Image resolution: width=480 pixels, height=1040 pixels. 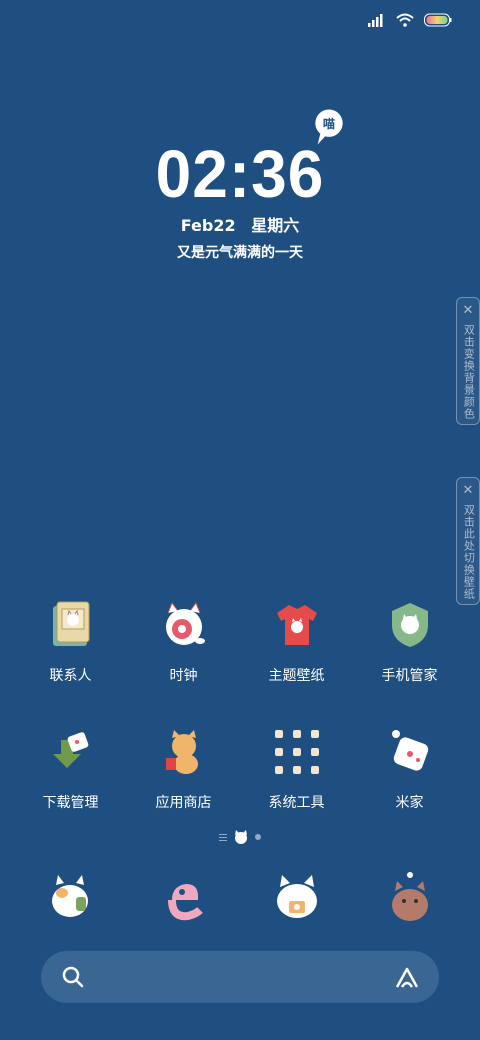 I want to click on dock-browser, so click(x=183, y=898).